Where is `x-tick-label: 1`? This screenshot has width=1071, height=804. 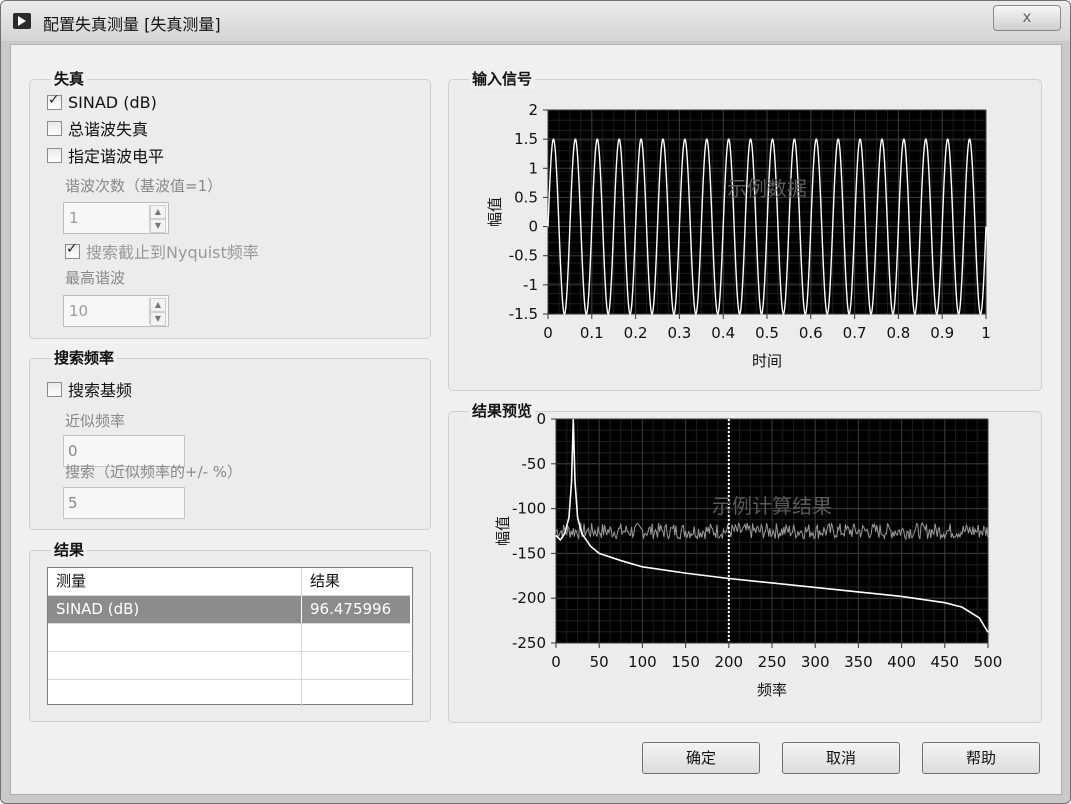
x-tick-label: 1 is located at coordinates (986, 333).